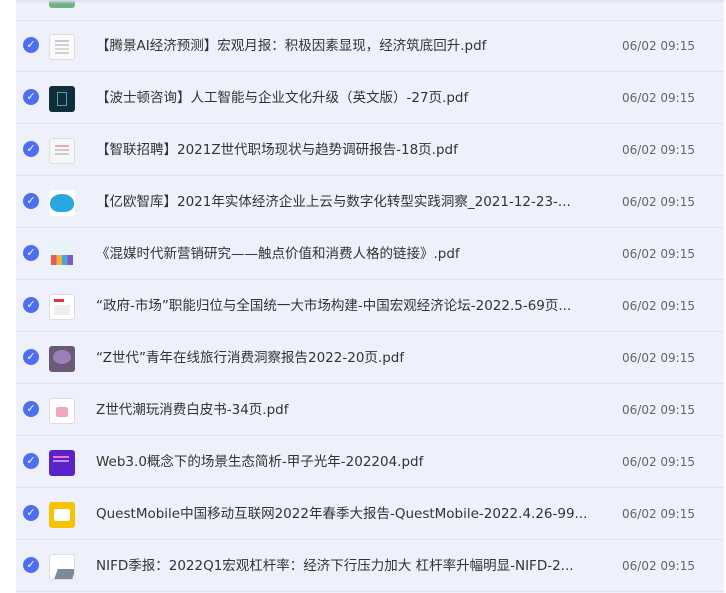 This screenshot has width=726, height=593. What do you see at coordinates (277, 150) in the screenshot?
I see `file-name: 【智联招聘】2021Z世代职场现状与趋势调研报告-18页.pdf` at bounding box center [277, 150].